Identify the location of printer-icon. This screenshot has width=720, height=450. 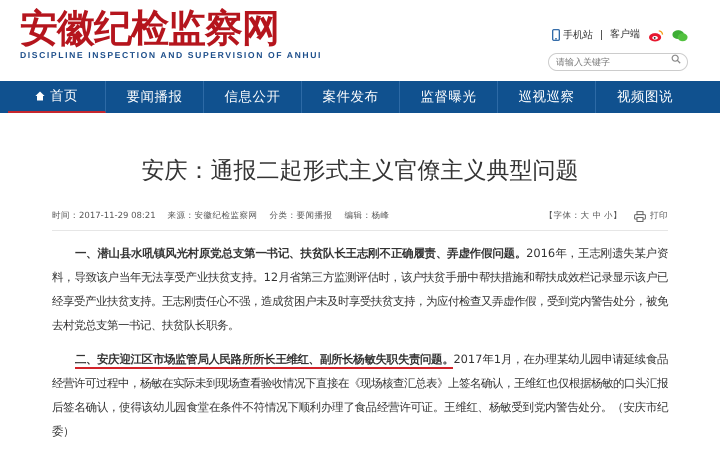
(640, 216).